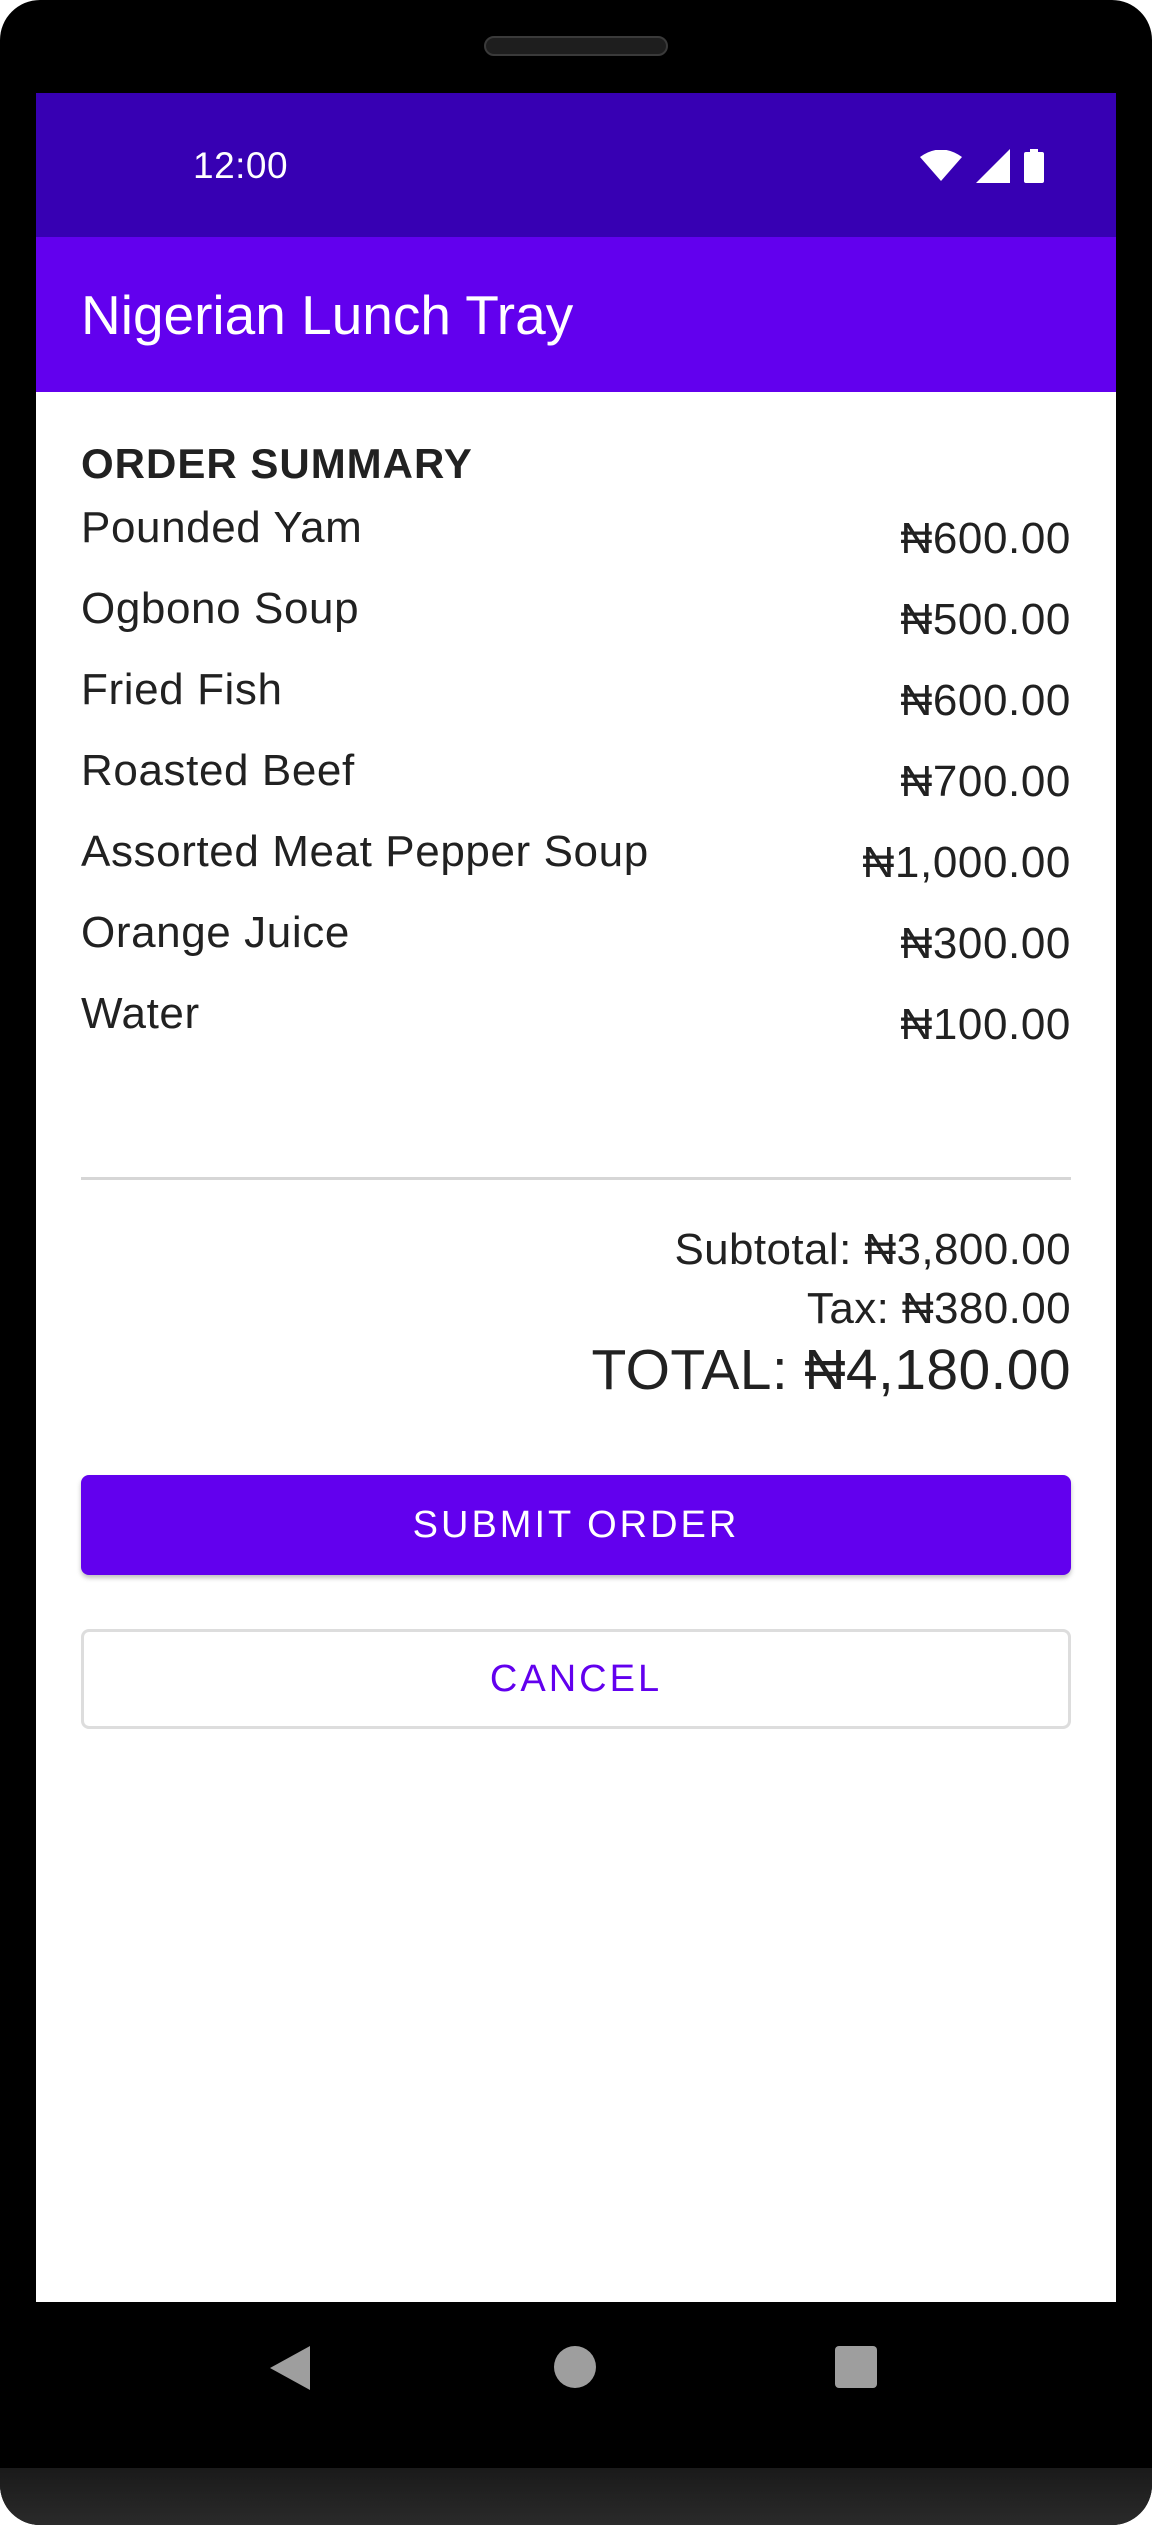 The image size is (1152, 2525). What do you see at coordinates (218, 770) in the screenshot?
I see `item-name: Roasted Beef` at bounding box center [218, 770].